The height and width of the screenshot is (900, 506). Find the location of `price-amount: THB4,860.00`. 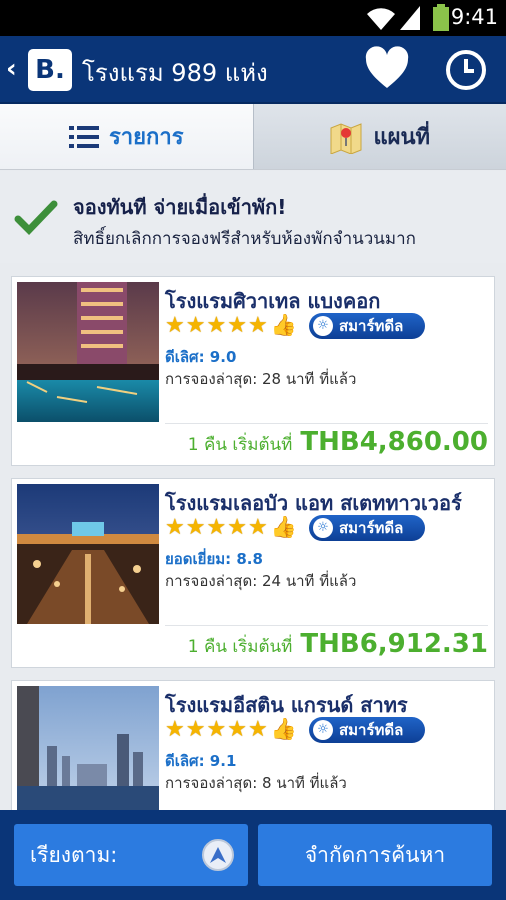

price-amount: THB4,860.00 is located at coordinates (394, 442).